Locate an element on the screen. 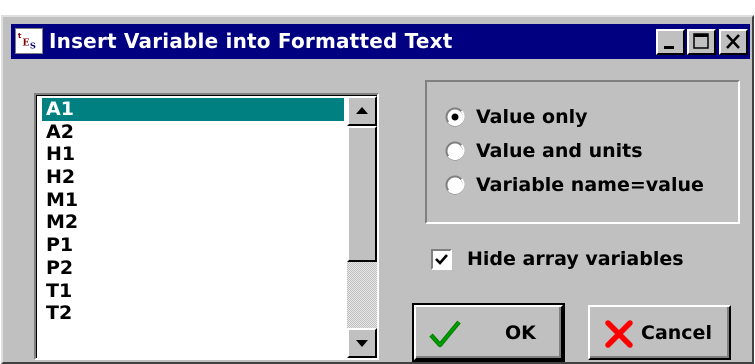 The height and width of the screenshot is (364, 755). scroll-thumb is located at coordinates (362, 194).